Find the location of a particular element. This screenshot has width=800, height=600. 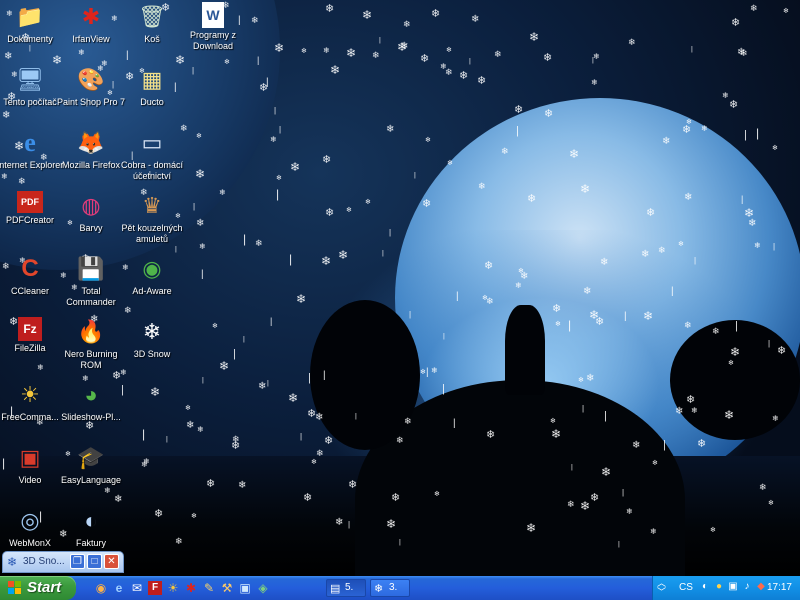

barvy-icon: ◍ is located at coordinates (91, 205).